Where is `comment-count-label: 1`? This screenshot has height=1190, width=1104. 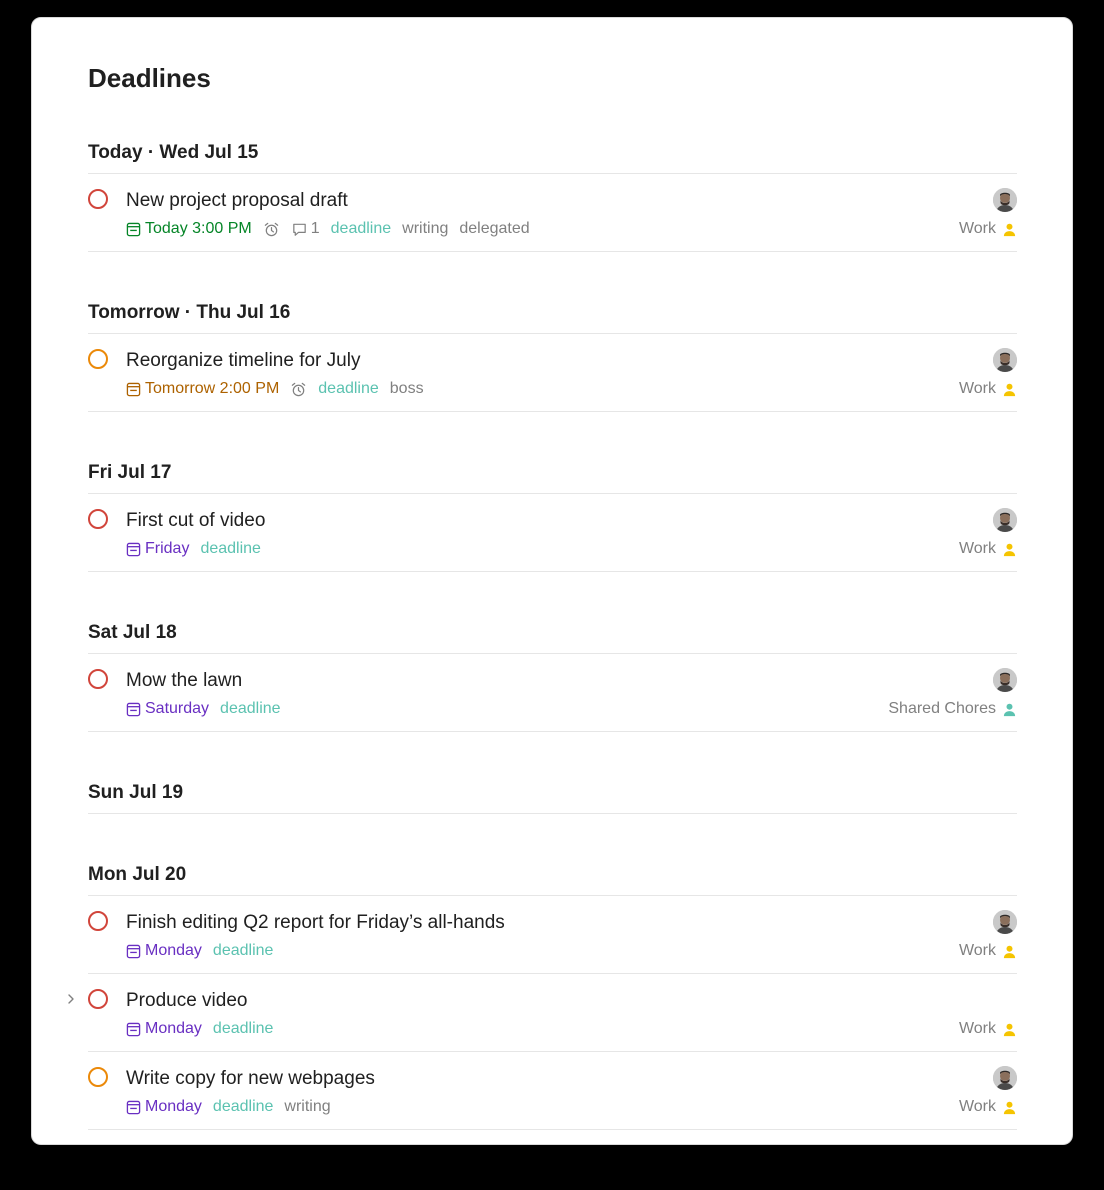 comment-count-label: 1 is located at coordinates (315, 228).